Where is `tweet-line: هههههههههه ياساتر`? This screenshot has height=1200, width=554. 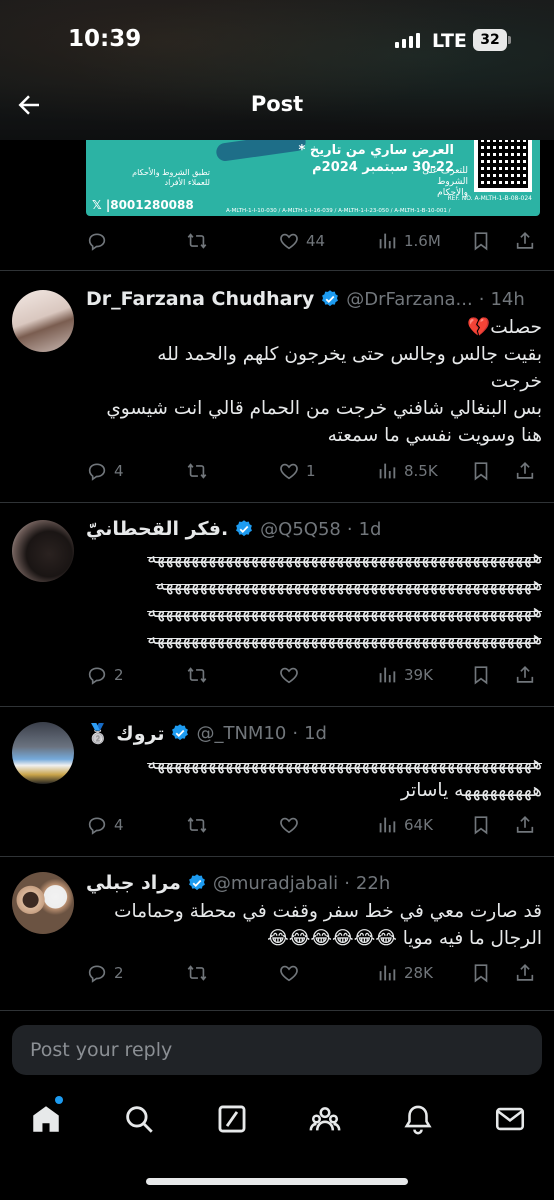
tweet-line: هههههههههه ياساتر is located at coordinates (471, 790).